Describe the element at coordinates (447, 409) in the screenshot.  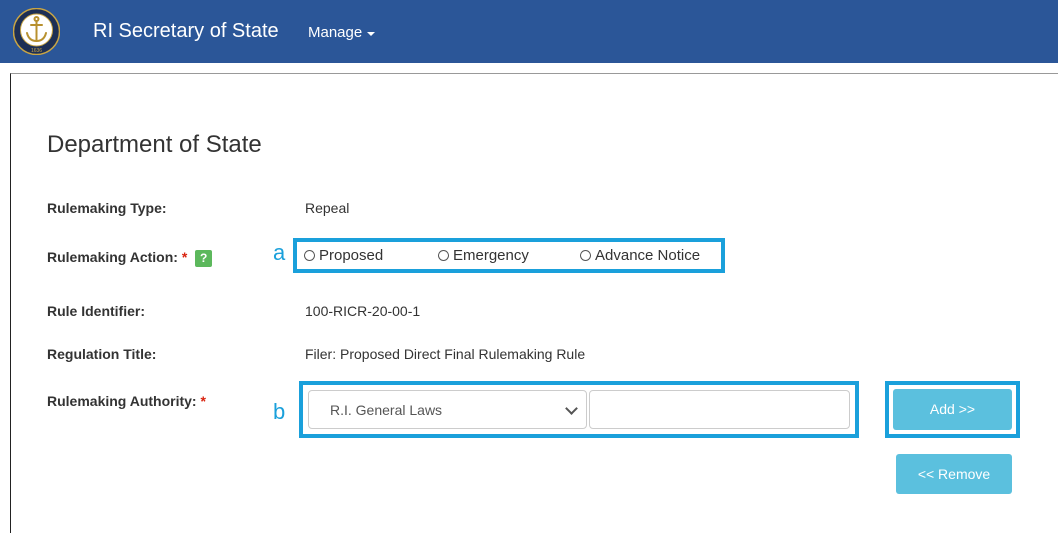
I see `authority-select: R.I. General Laws` at that location.